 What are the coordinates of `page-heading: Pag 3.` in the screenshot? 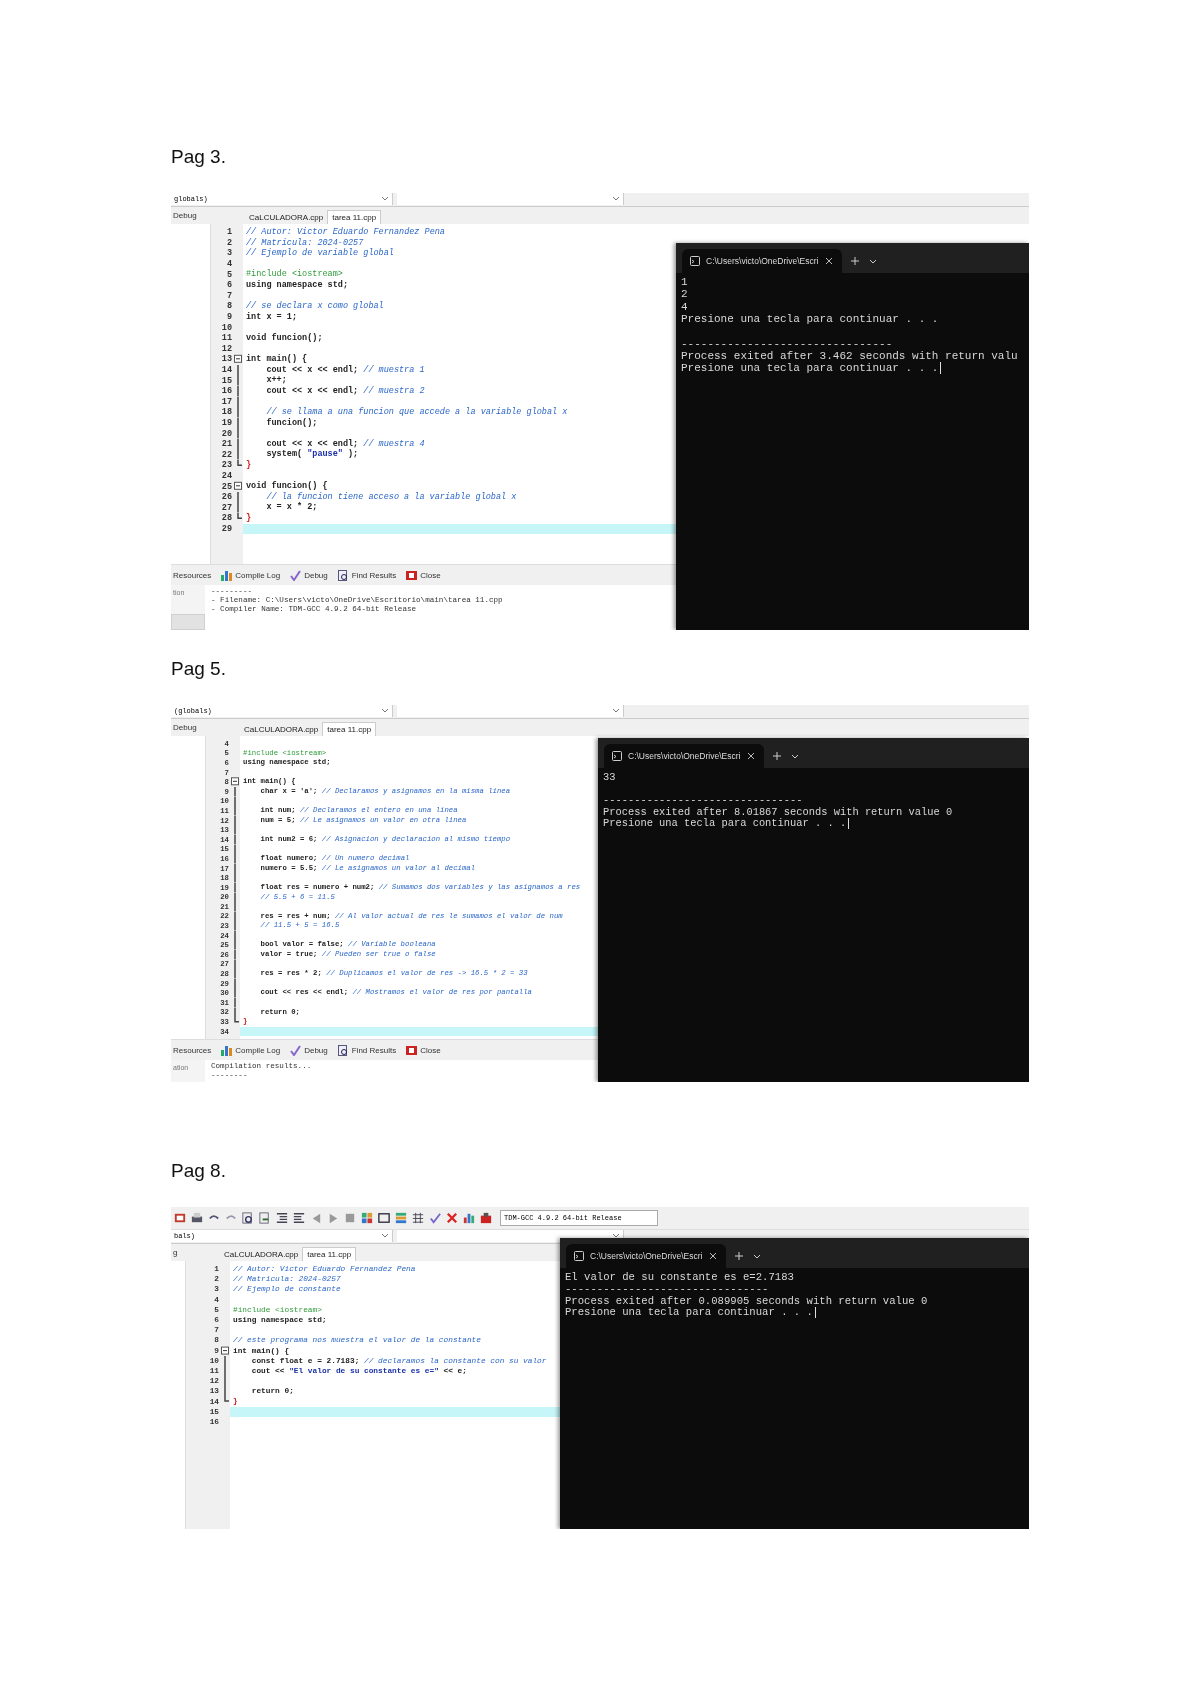 It's located at (198, 157).